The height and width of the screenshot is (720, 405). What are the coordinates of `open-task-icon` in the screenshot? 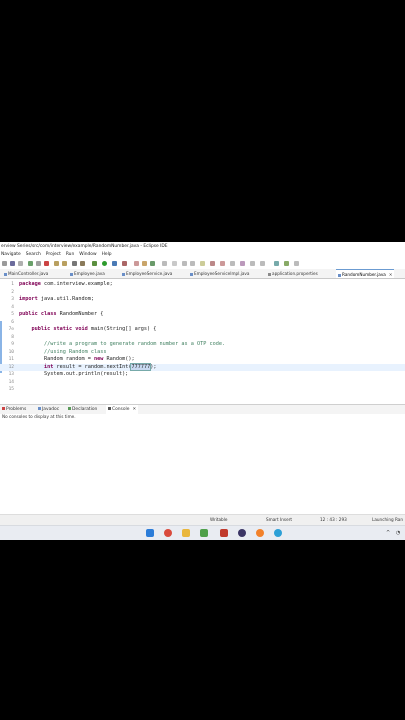 It's located at (164, 263).